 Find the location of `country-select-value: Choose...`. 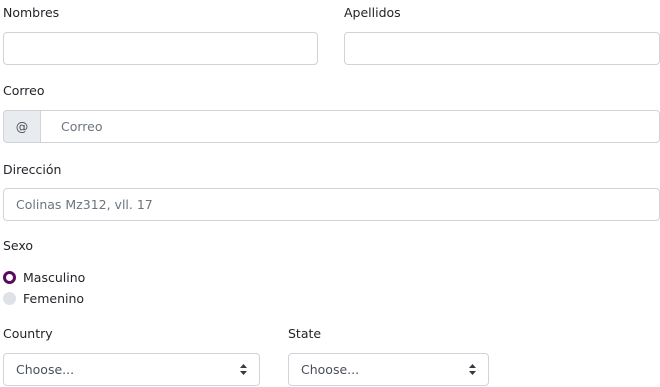

country-select-value: Choose... is located at coordinates (45, 369).